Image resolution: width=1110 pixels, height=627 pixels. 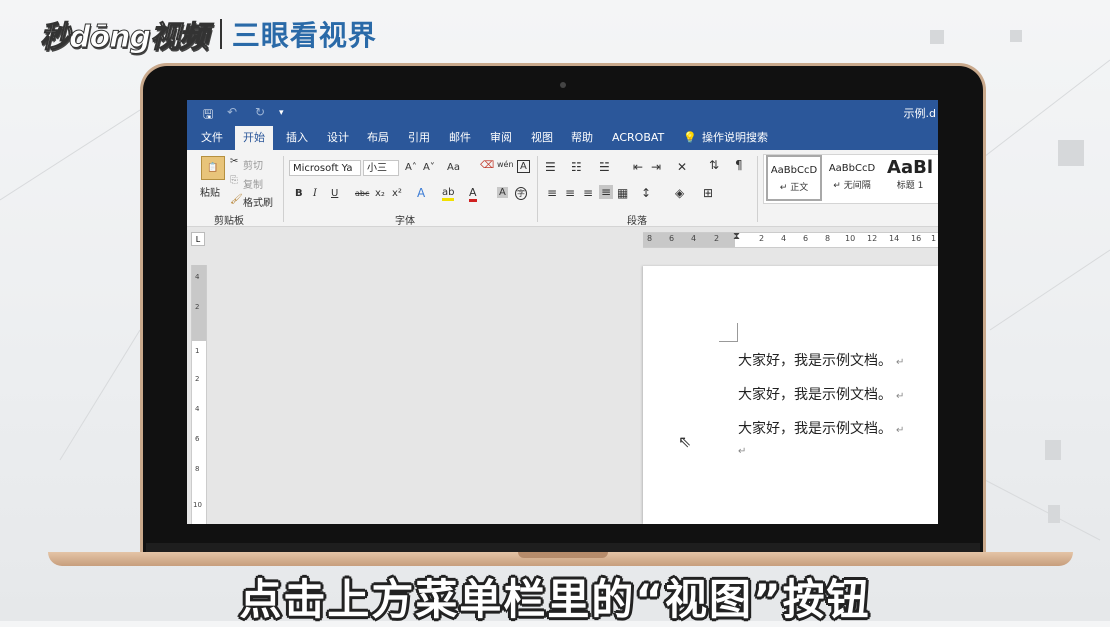 I want to click on document-page: 大家好，我是示例文档。 ↵ 大家好，我是示例文档。 ↵ 大家好，我是示例文档。 ↵ ↵, so click(x=790, y=395).